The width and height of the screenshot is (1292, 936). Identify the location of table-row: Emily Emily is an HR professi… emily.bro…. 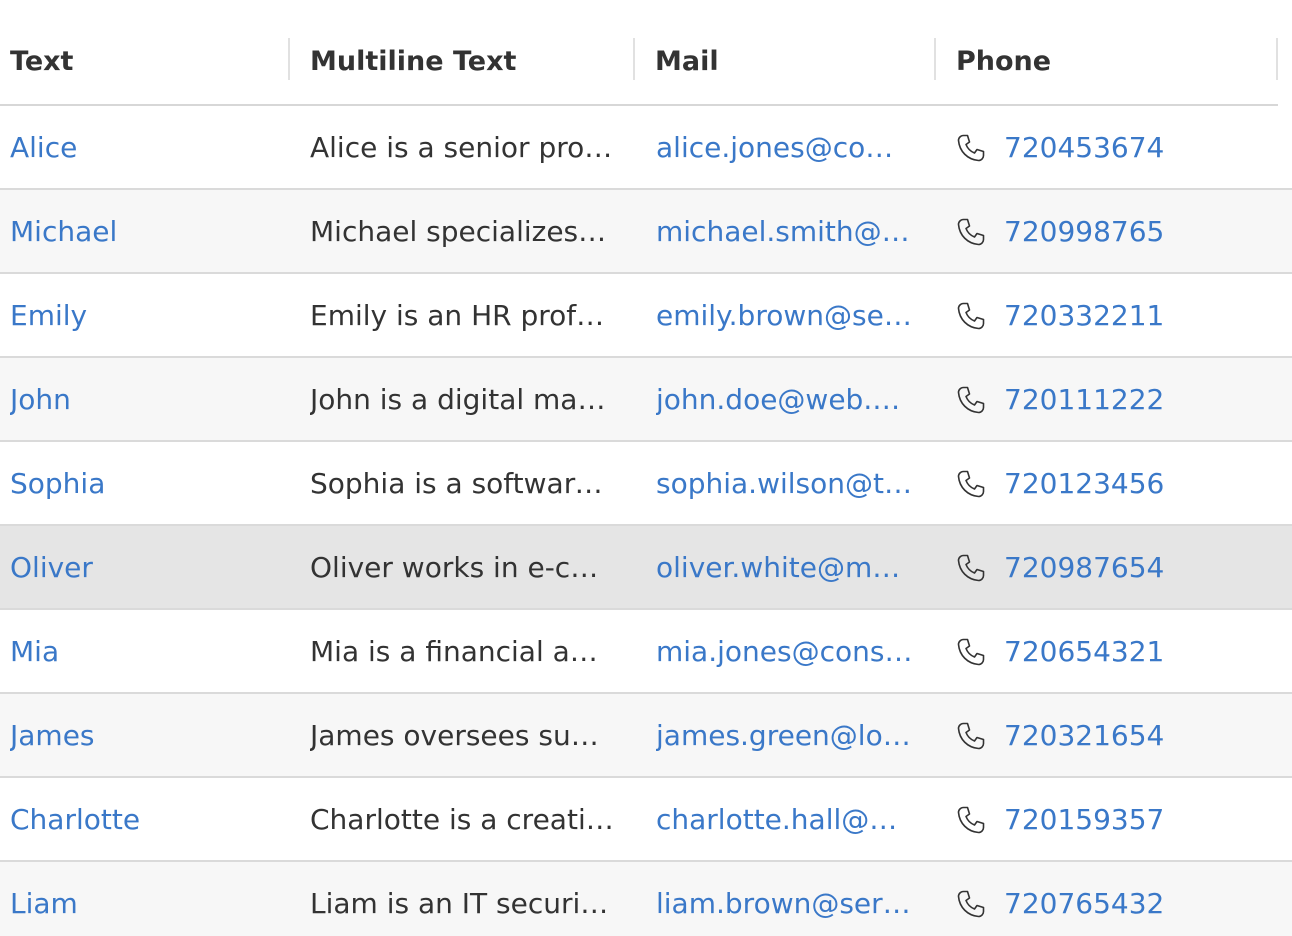
(646, 316).